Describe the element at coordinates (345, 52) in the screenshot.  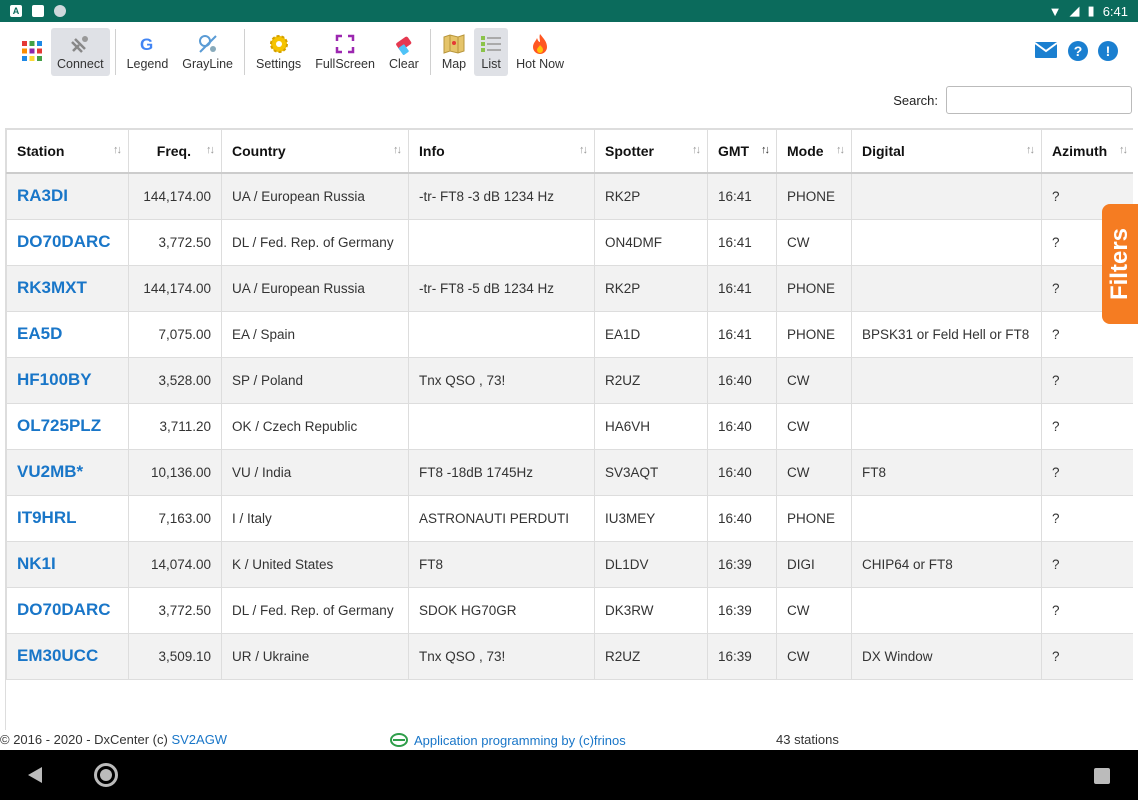
I see `fullscreen-button: FullScreen` at that location.